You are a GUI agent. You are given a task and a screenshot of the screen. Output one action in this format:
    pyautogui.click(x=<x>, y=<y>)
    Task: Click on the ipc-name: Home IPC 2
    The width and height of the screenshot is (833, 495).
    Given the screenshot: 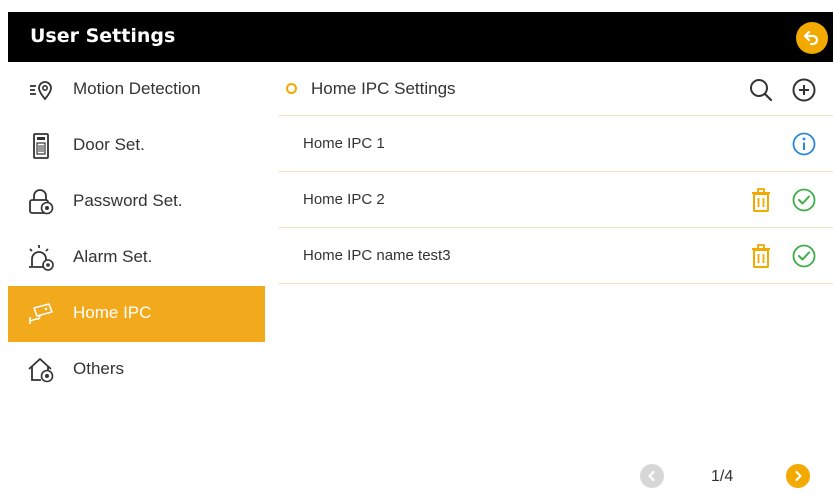 What is the action you would take?
    pyautogui.click(x=344, y=199)
    